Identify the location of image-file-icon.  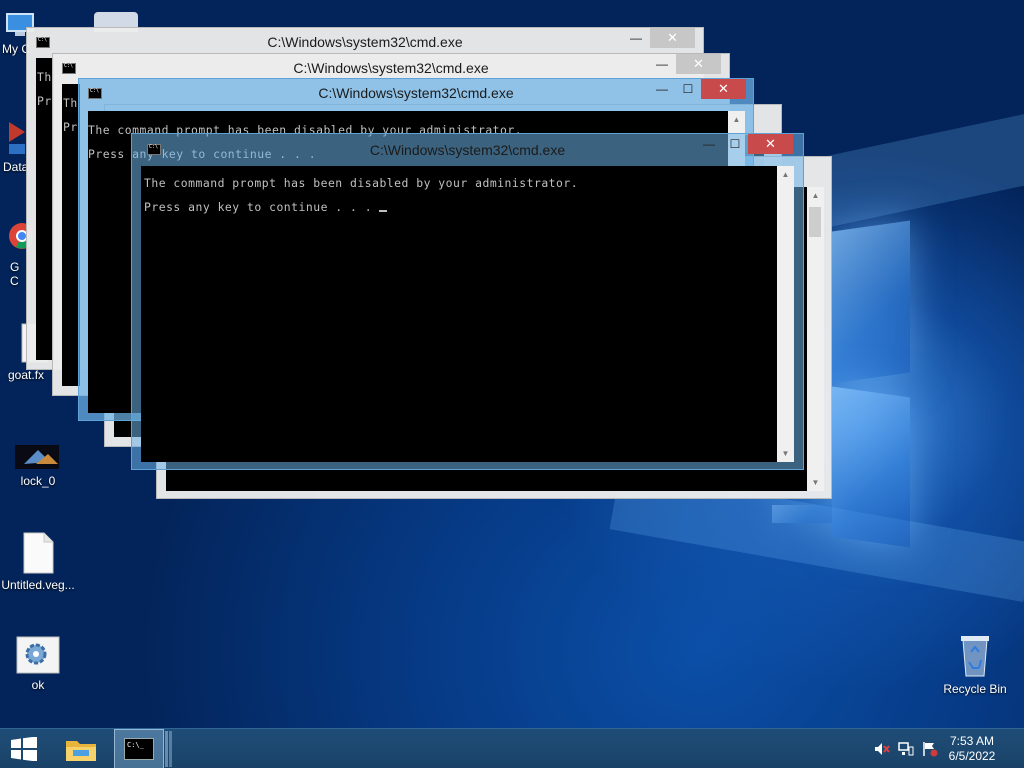
(37, 457).